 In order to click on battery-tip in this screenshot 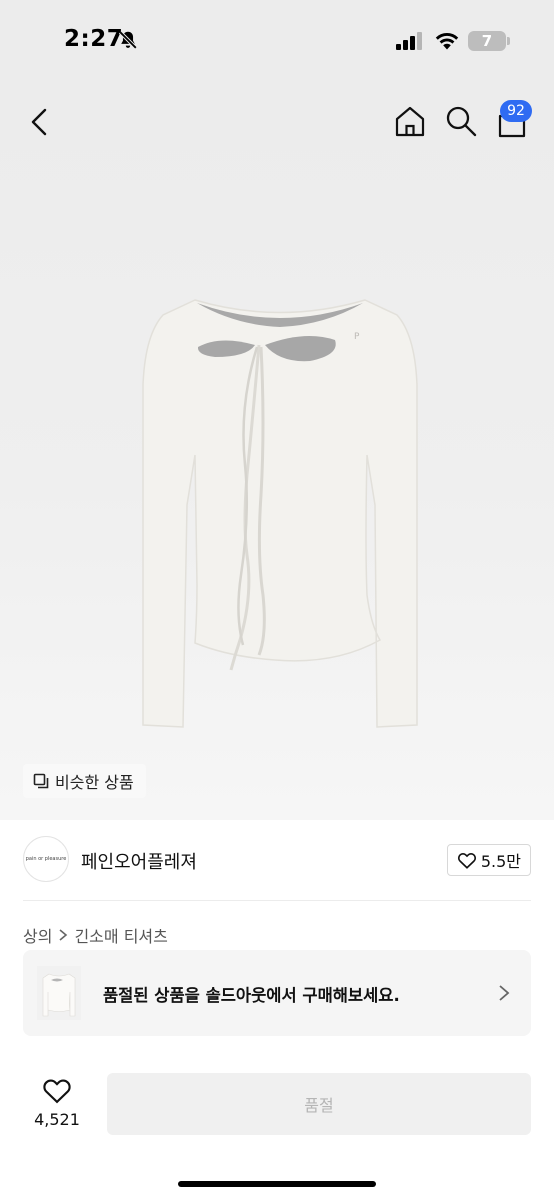, I will do `click(508, 41)`.